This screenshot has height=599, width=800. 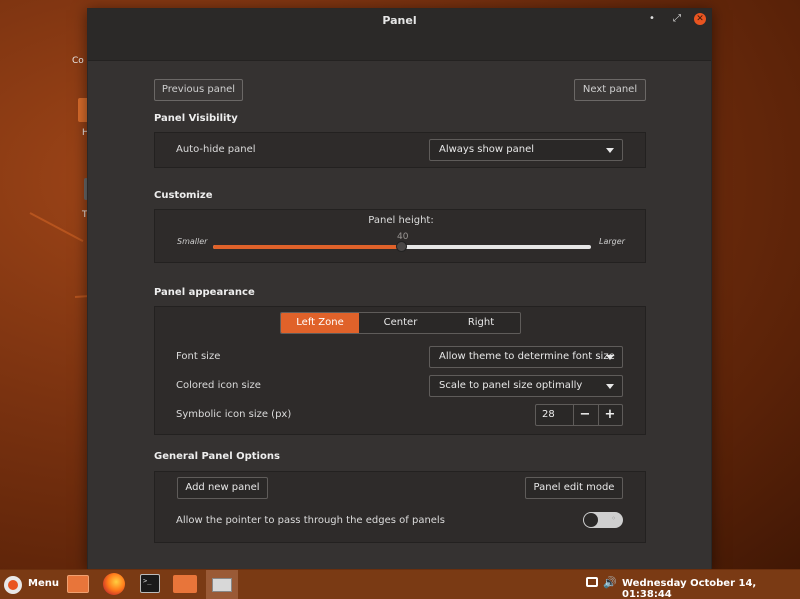 What do you see at coordinates (652, 19) in the screenshot?
I see `minimize-button: •` at bounding box center [652, 19].